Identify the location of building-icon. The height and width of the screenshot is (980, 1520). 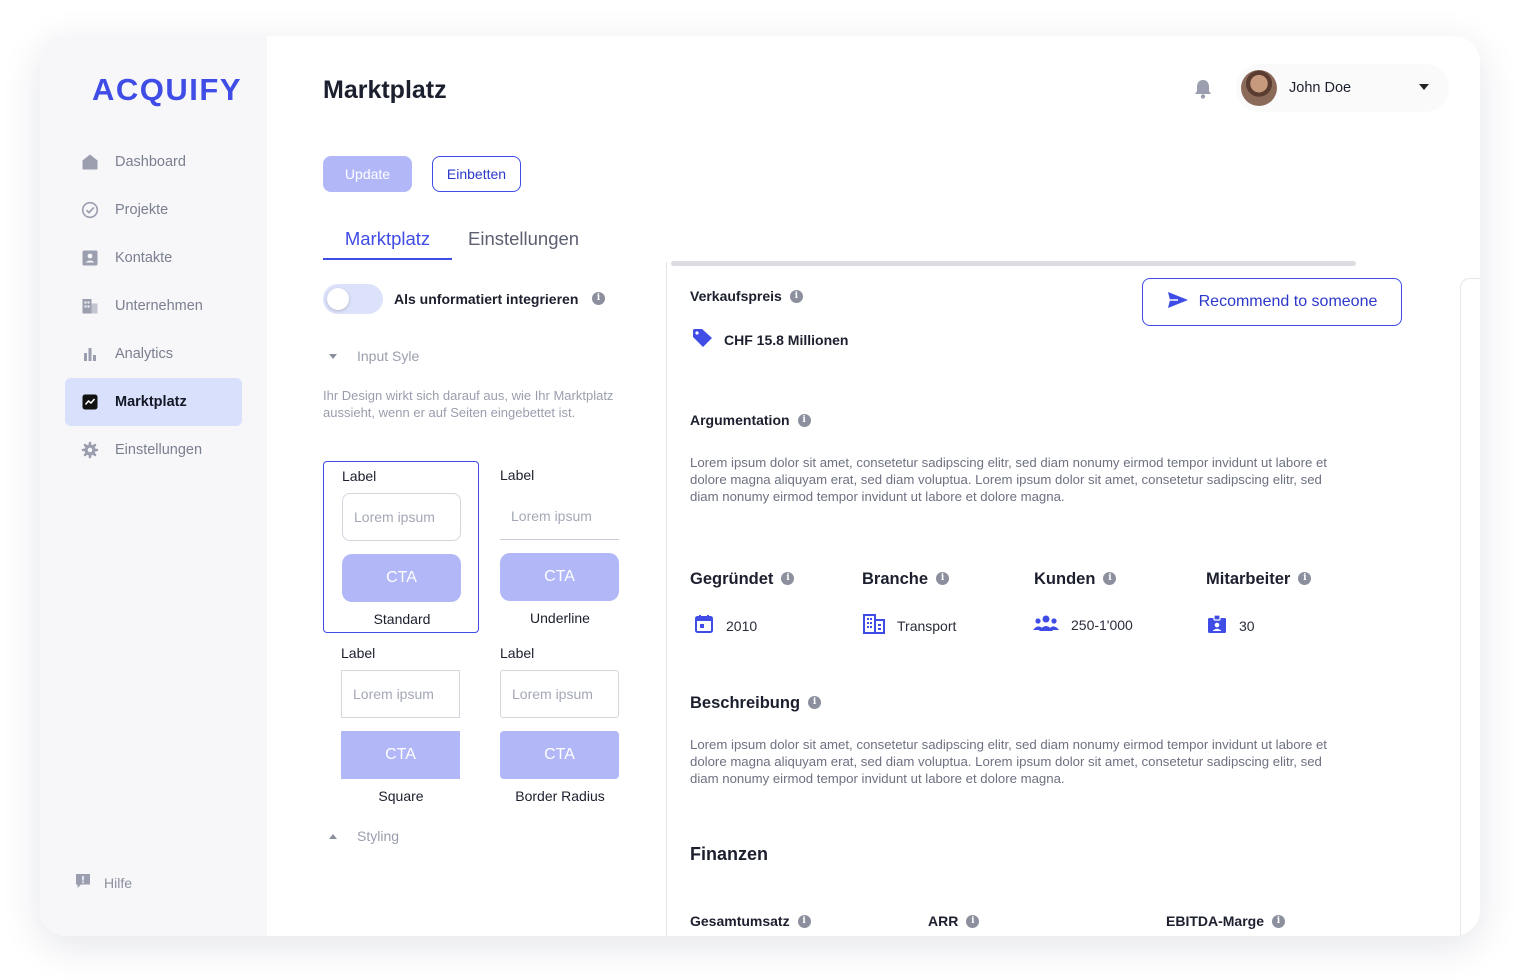
(90, 306).